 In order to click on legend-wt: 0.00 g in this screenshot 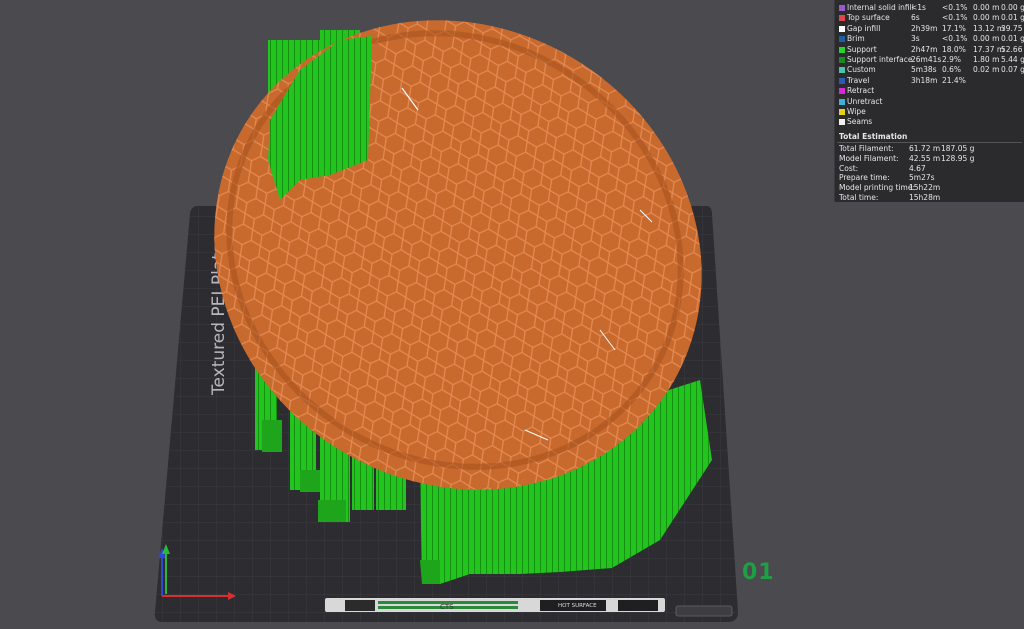, I will do `click(1012, 7)`.